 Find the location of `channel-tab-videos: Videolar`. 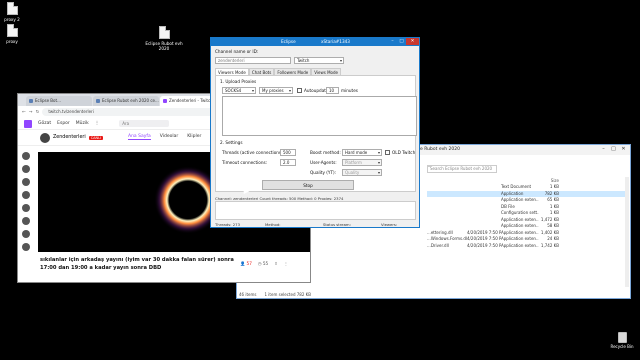

channel-tab-videos: Videolar is located at coordinates (169, 137).